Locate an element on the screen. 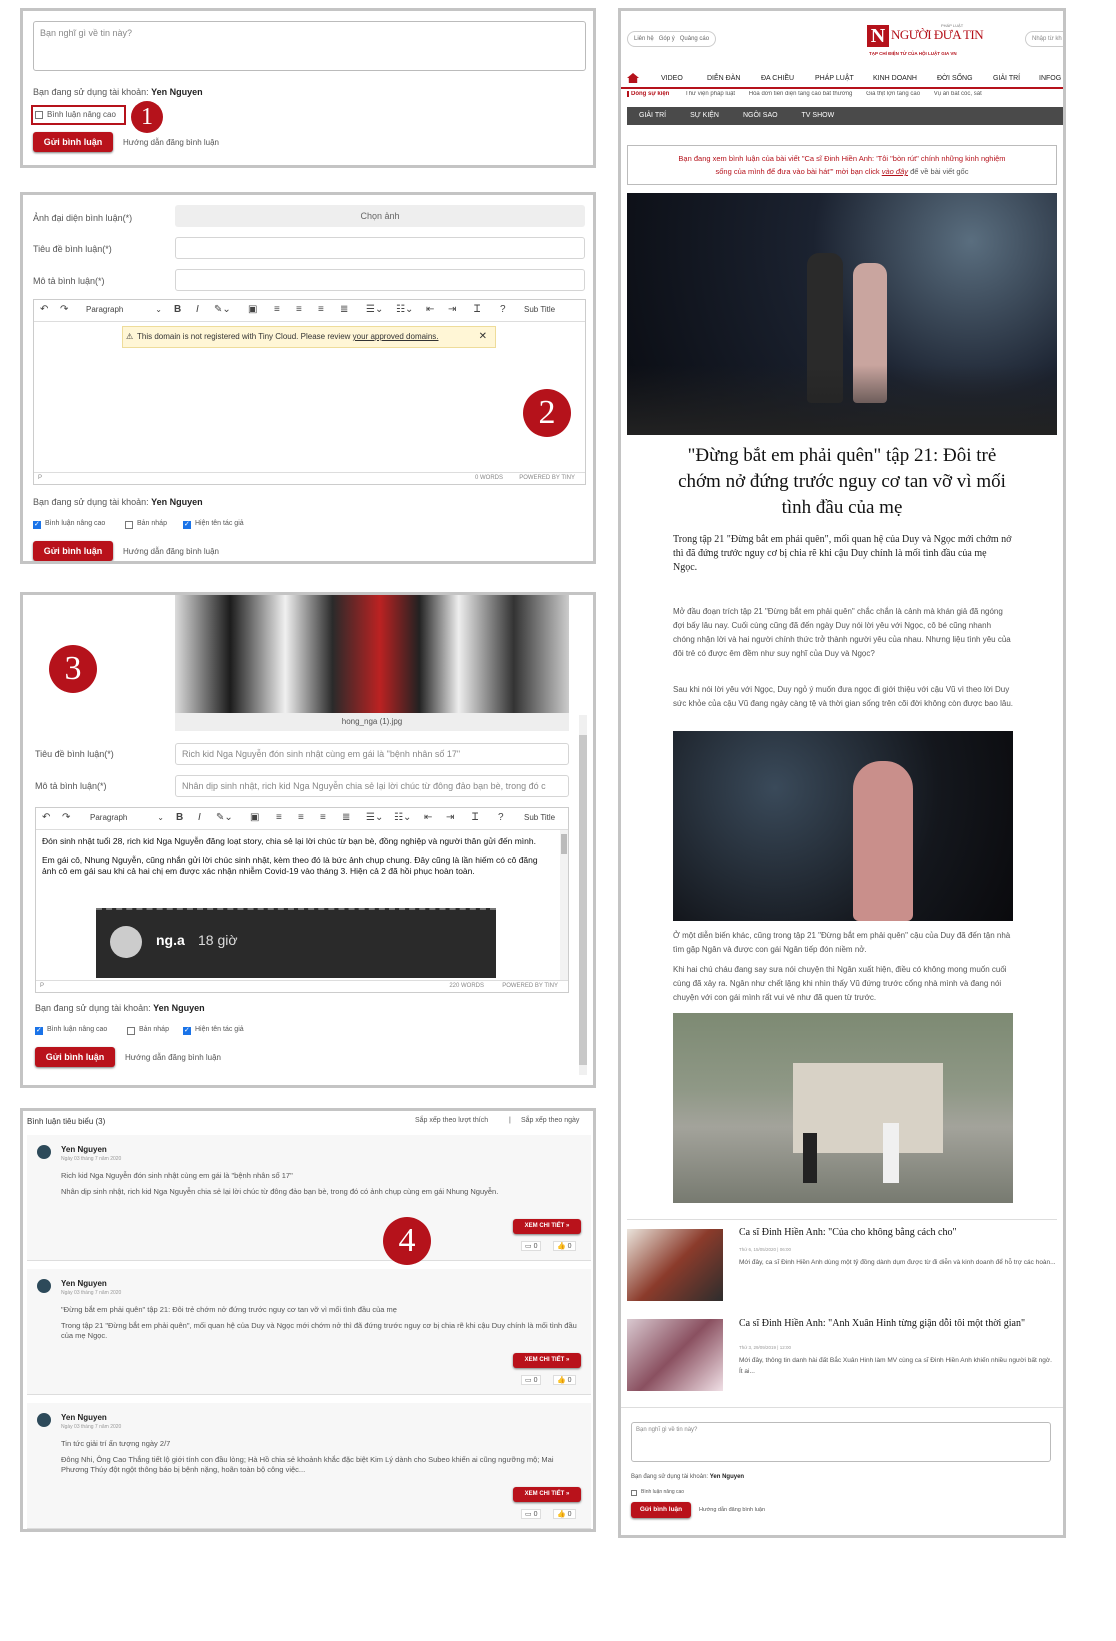  subnav-events: SỰ KIỆN is located at coordinates (704, 115).